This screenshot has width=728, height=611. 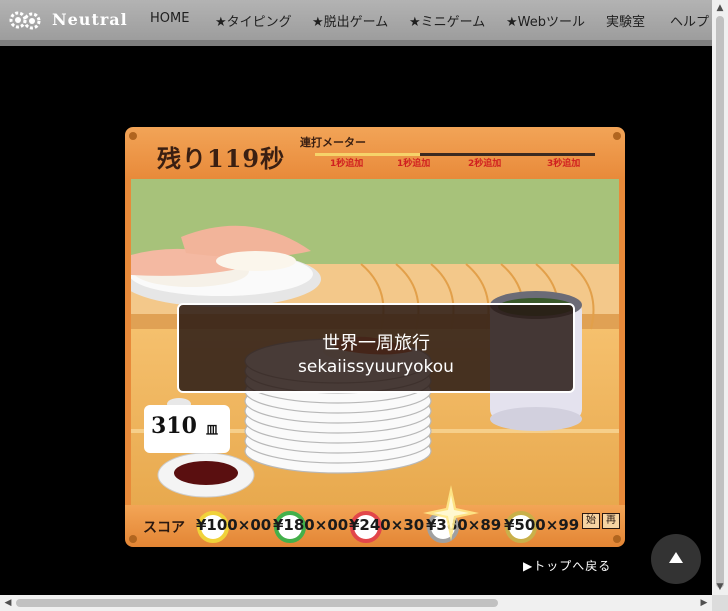 I want to click on plate-price: ¥100, so click(x=217, y=525).